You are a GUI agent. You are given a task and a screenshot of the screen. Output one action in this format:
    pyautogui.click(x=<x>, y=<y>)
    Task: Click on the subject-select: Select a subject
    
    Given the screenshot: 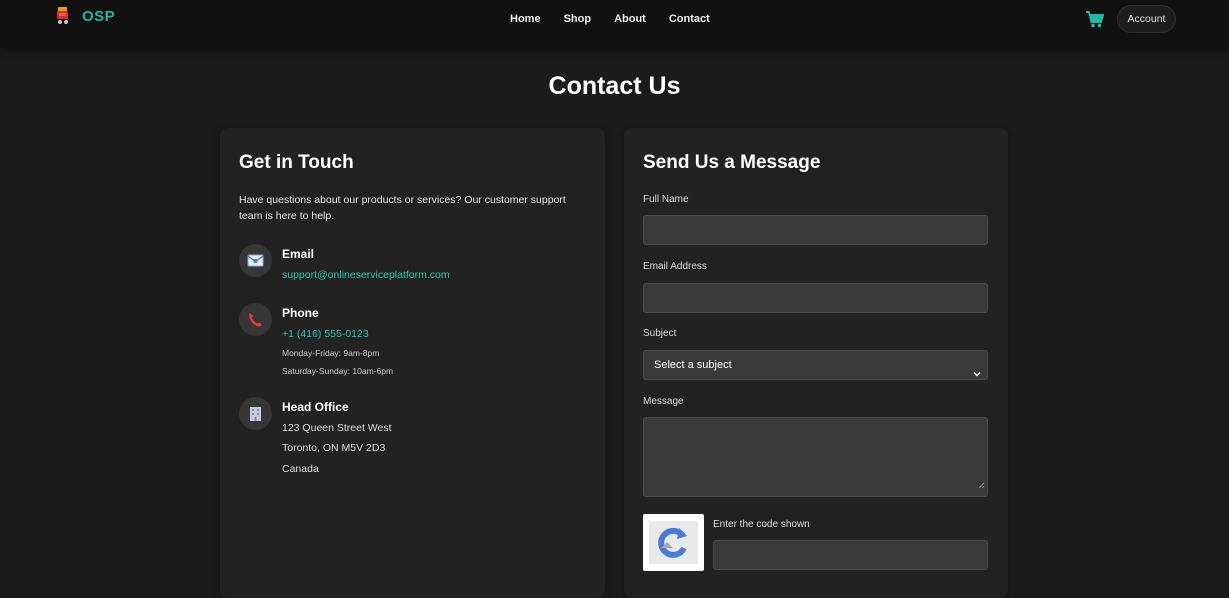 What is the action you would take?
    pyautogui.click(x=815, y=365)
    